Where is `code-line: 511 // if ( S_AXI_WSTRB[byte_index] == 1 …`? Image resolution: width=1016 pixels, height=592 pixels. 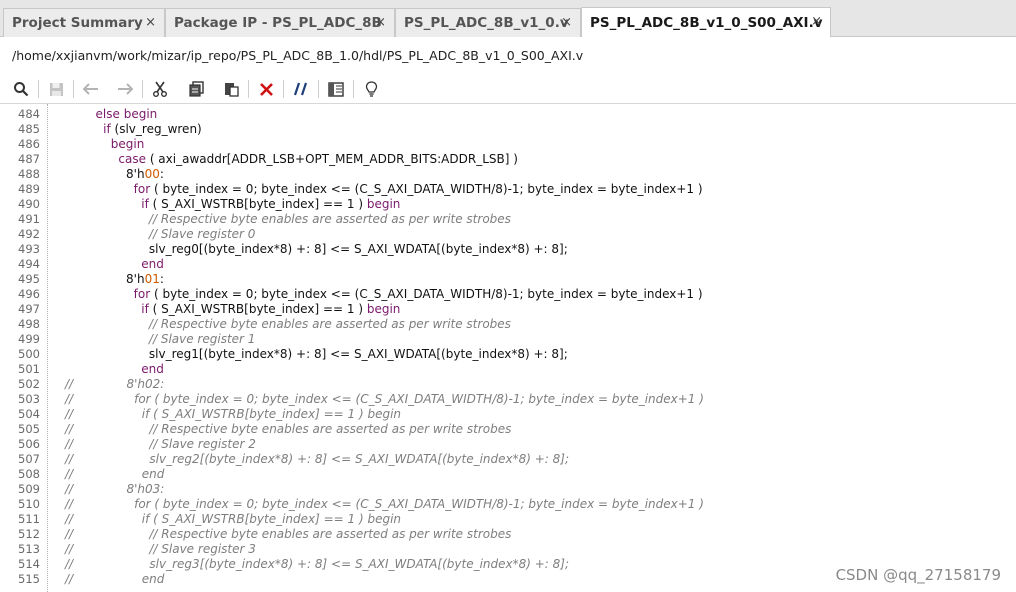
code-line: 511 // if ( S_AXI_WSTRB[byte_index] == 1 … is located at coordinates (508, 519).